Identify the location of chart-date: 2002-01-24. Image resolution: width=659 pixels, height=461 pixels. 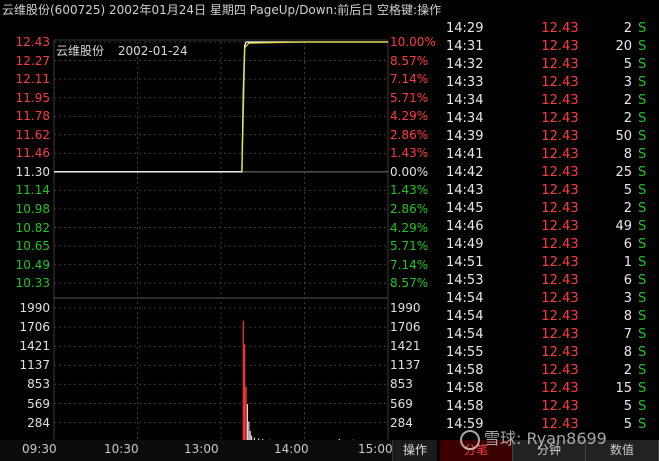
(152, 51).